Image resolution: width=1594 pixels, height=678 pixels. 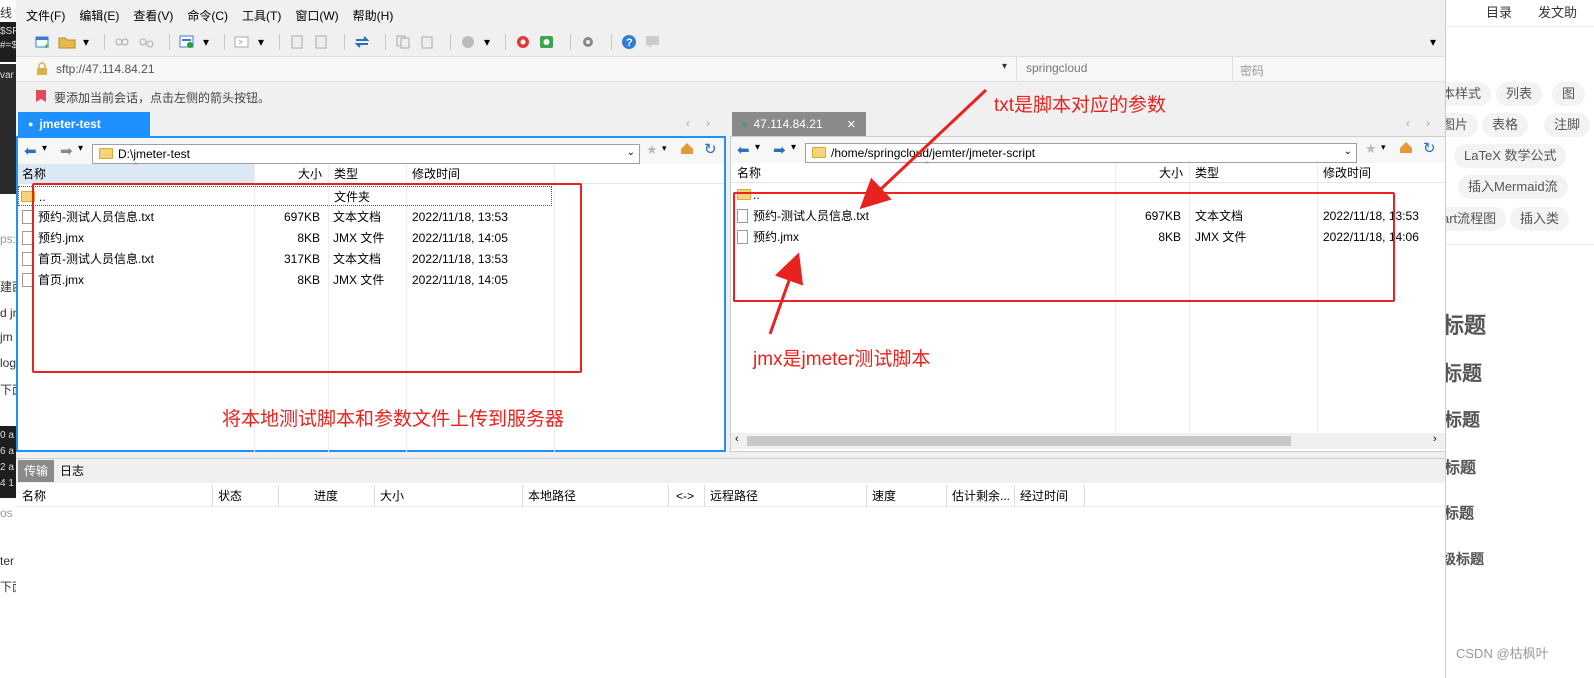 What do you see at coordinates (1510, 156) in the screenshot?
I see `chip-latex: LaTeX 数学公式` at bounding box center [1510, 156].